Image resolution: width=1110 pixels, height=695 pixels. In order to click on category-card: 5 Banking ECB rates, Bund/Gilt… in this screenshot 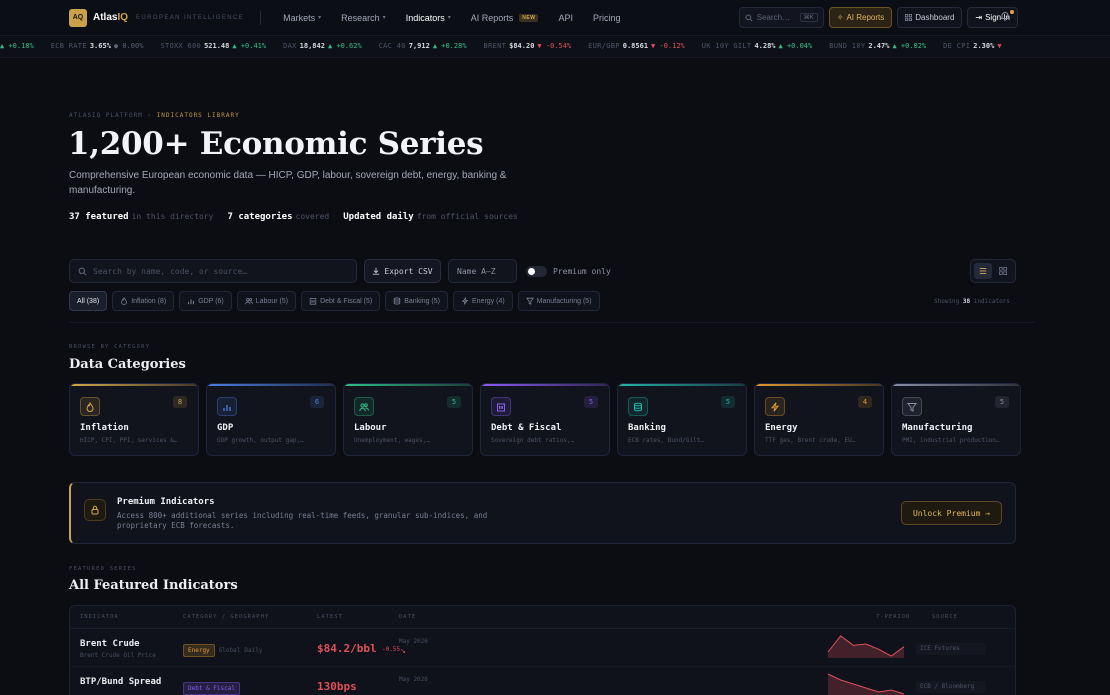, I will do `click(682, 419)`.